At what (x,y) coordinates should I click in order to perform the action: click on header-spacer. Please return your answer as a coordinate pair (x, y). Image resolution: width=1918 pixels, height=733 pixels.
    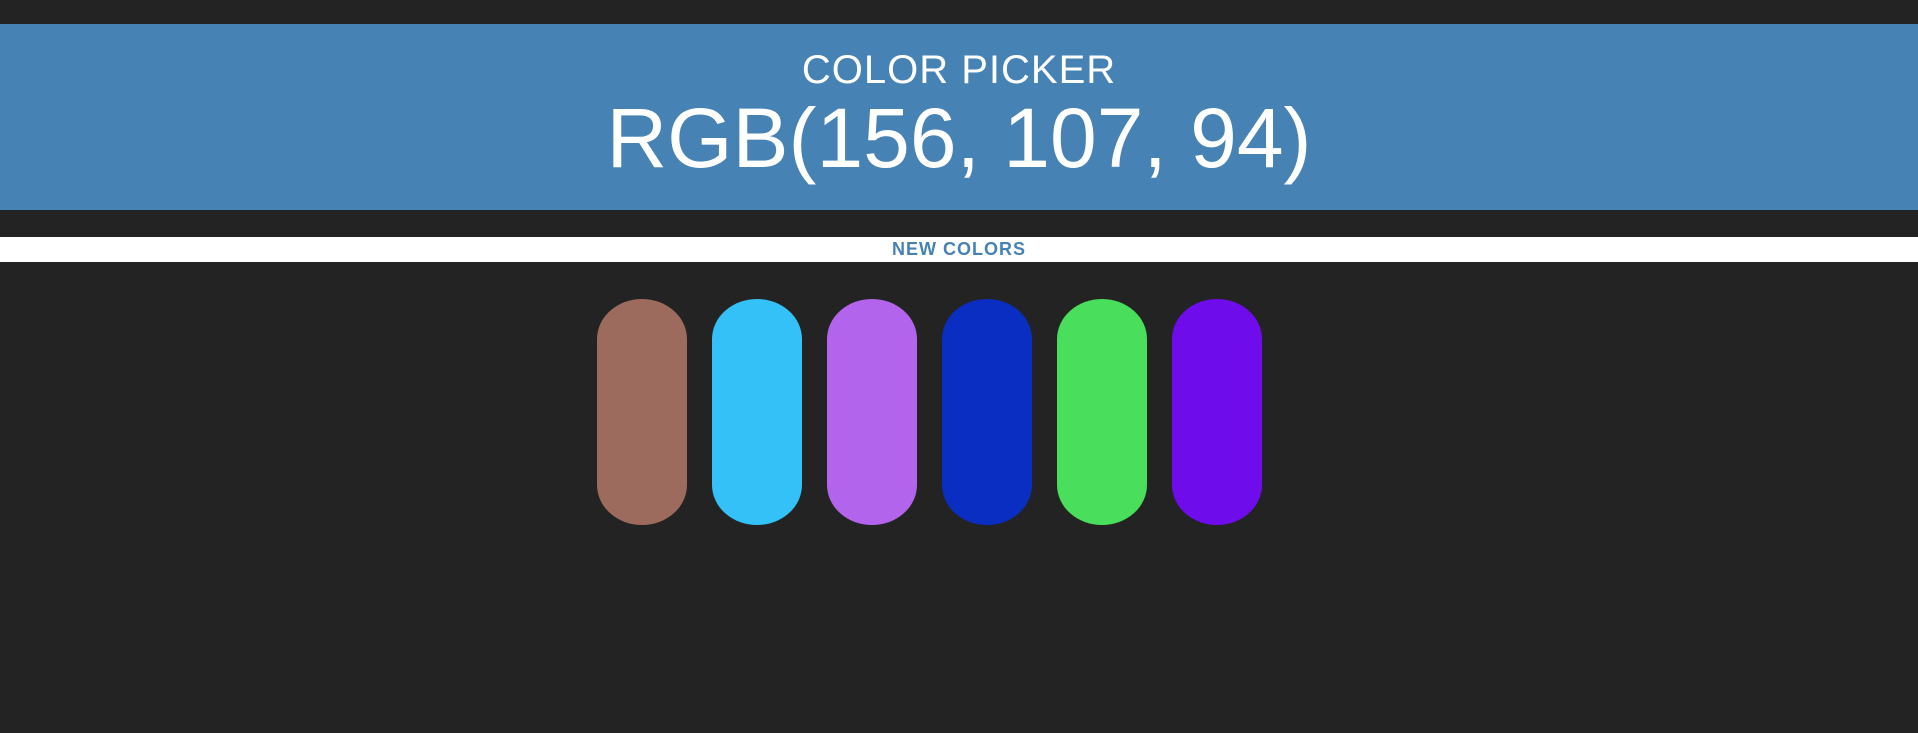
    Looking at the image, I should click on (959, 223).